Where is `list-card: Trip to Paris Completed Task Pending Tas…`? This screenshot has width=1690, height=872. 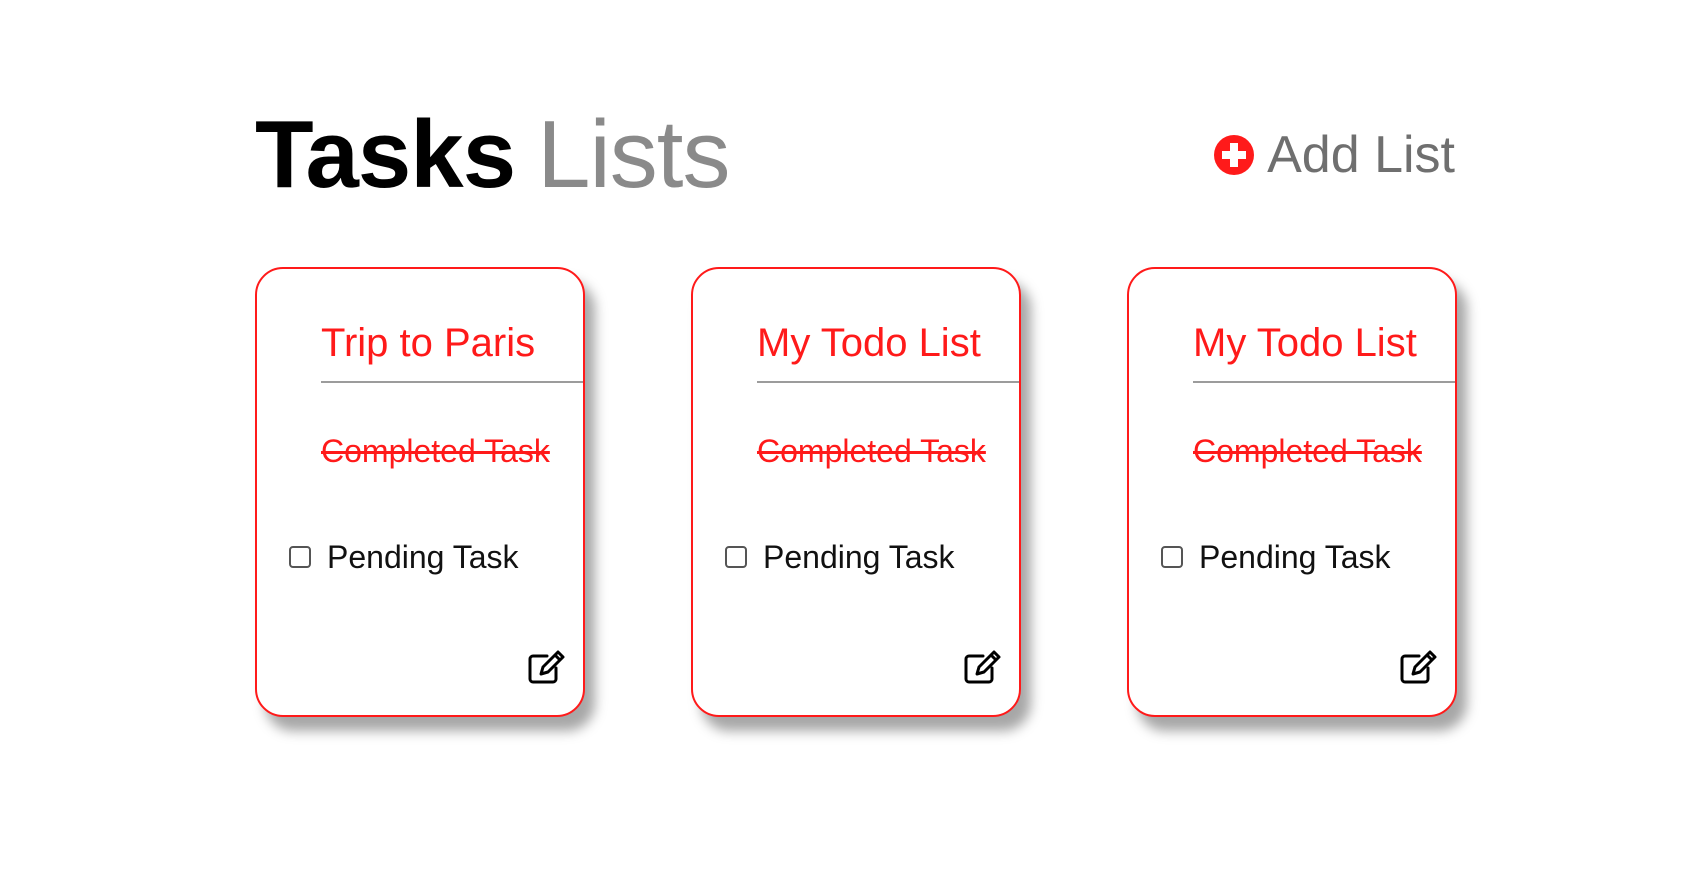
list-card: Trip to Paris Completed Task Pending Tas… is located at coordinates (420, 492).